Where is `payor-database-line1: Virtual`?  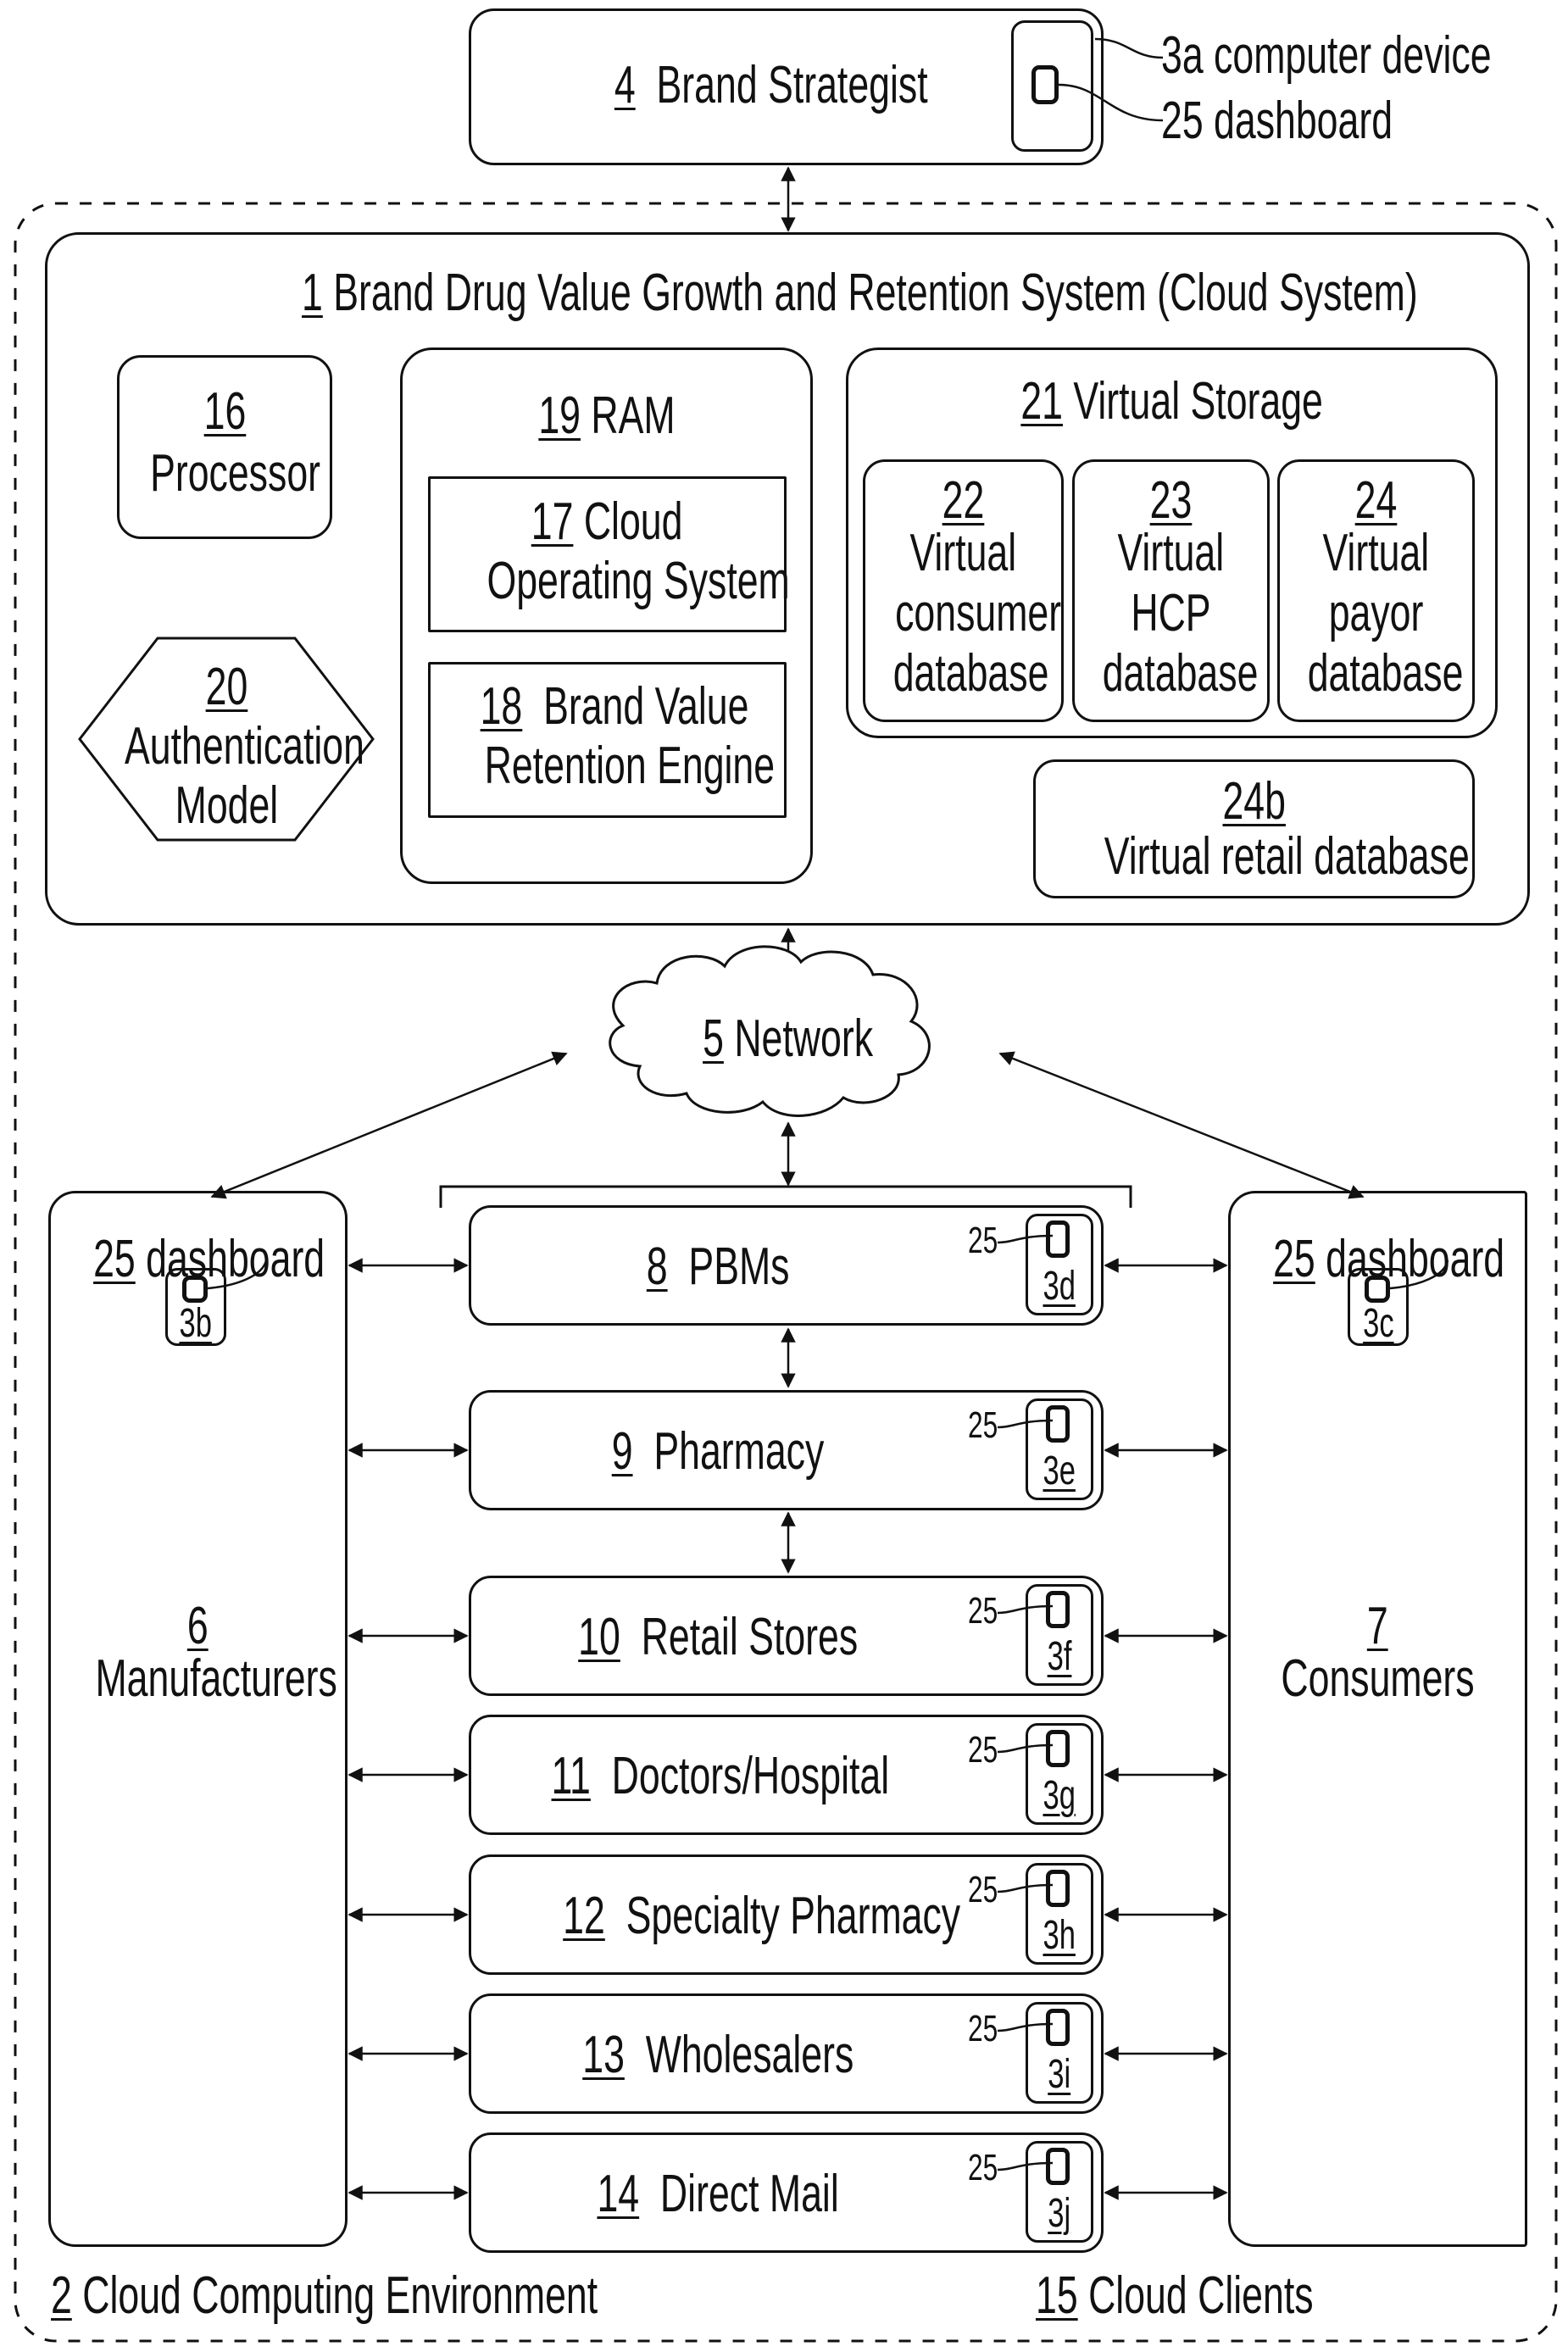 payor-database-line1: Virtual is located at coordinates (1376, 553).